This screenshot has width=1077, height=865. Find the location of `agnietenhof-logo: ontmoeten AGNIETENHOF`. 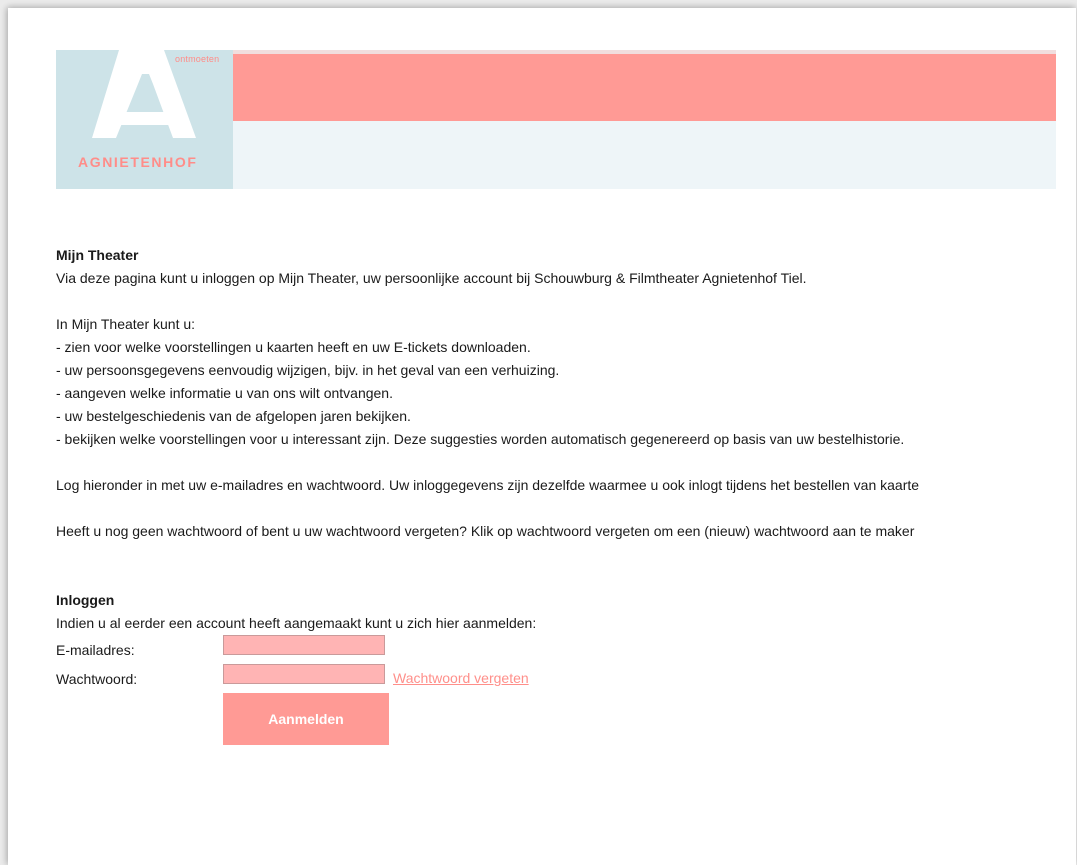

agnietenhof-logo: ontmoeten AGNIETENHOF is located at coordinates (144, 119).